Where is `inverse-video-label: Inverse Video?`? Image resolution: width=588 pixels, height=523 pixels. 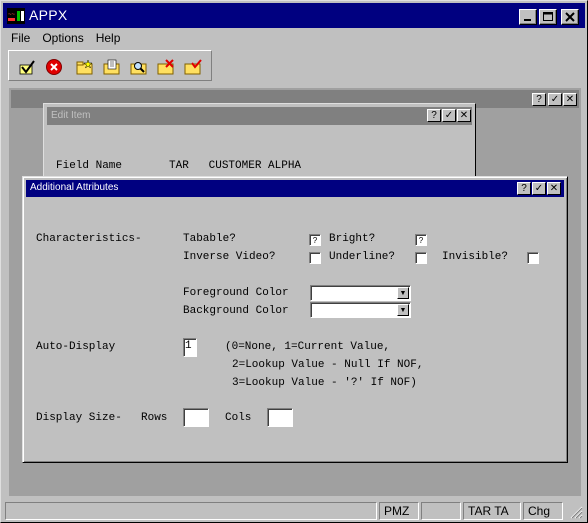 inverse-video-label: Inverse Video? is located at coordinates (229, 257).